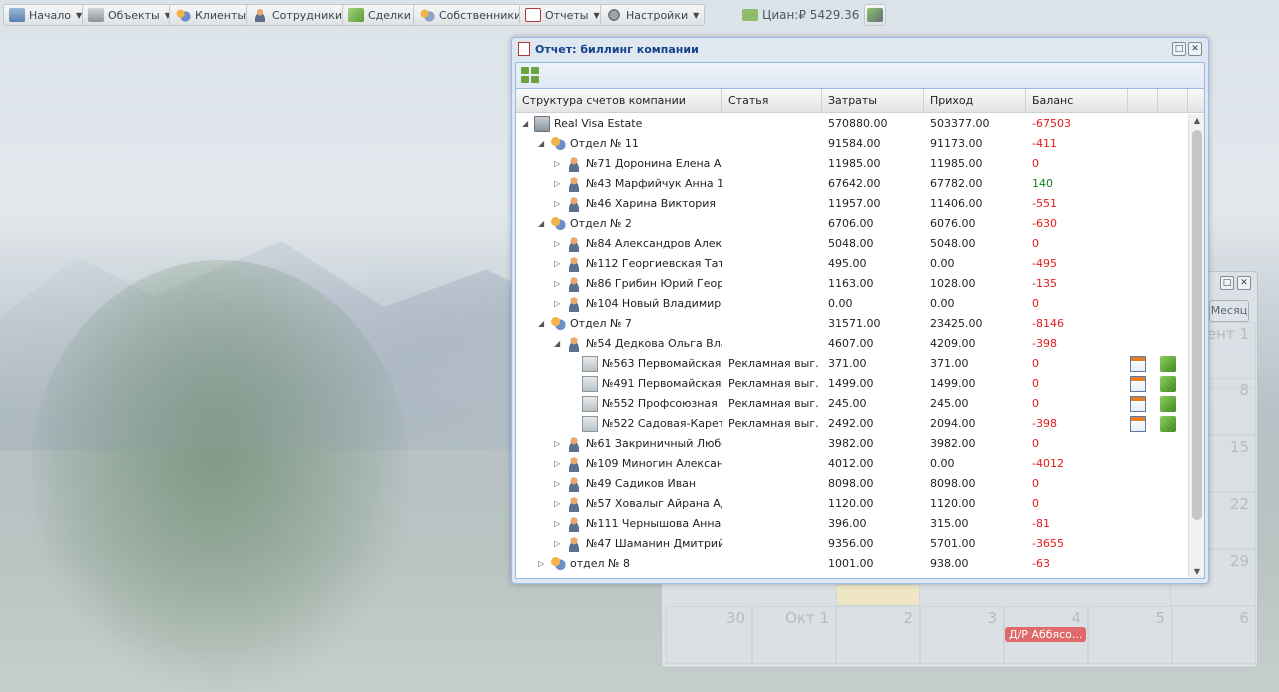 The width and height of the screenshot is (1279, 692). Describe the element at coordinates (853, 324) in the screenshot. I see `table-row: ◢ Отдел № 7 31571.00 23425.00 -8146` at that location.